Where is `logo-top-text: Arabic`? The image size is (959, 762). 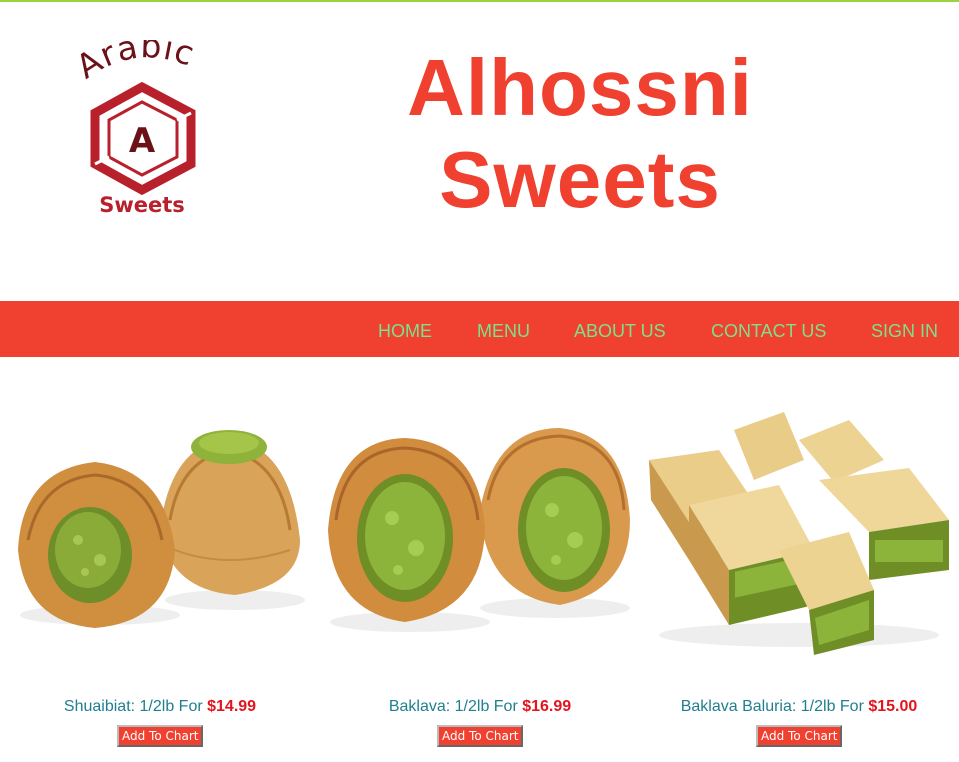 logo-top-text: Arabic is located at coordinates (139, 63).